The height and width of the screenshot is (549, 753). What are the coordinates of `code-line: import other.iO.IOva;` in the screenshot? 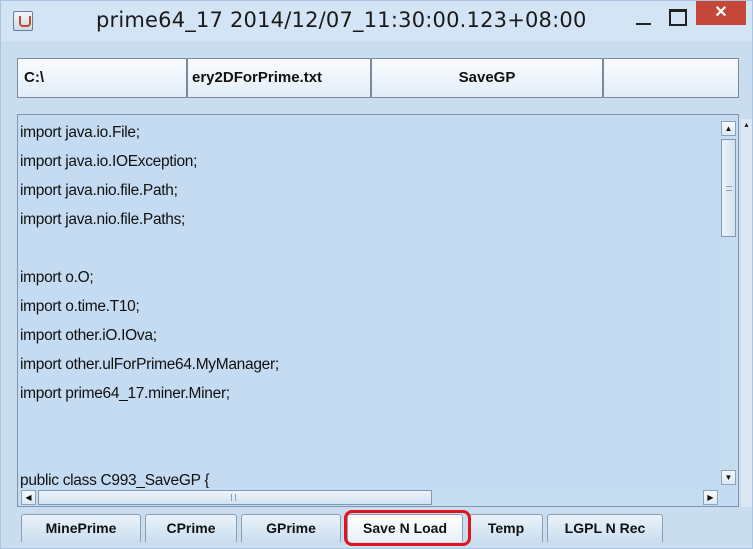 It's located at (88, 335).